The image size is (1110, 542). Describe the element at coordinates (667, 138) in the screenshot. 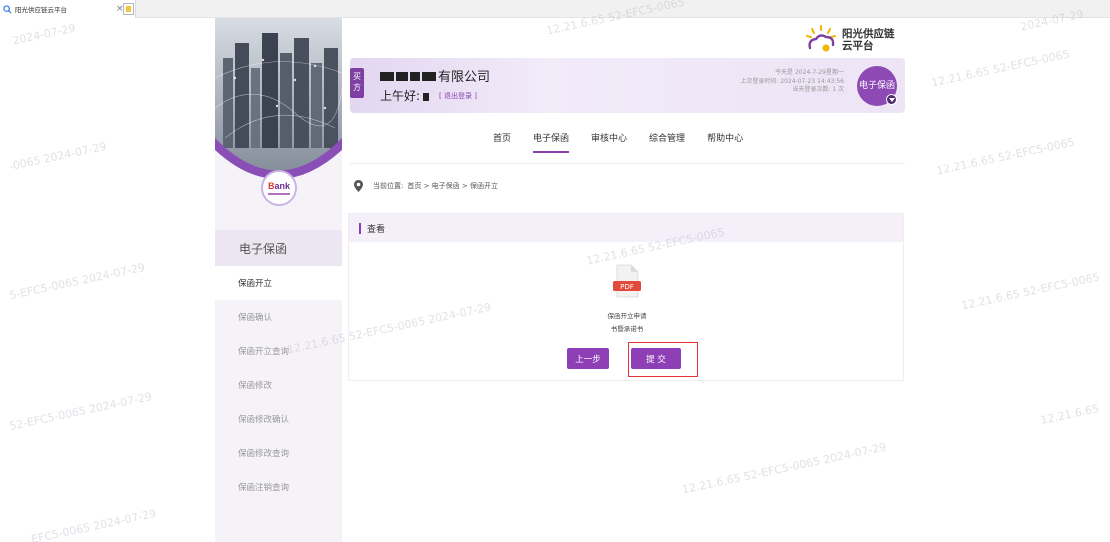

I see `nav-management: 综合管理` at that location.